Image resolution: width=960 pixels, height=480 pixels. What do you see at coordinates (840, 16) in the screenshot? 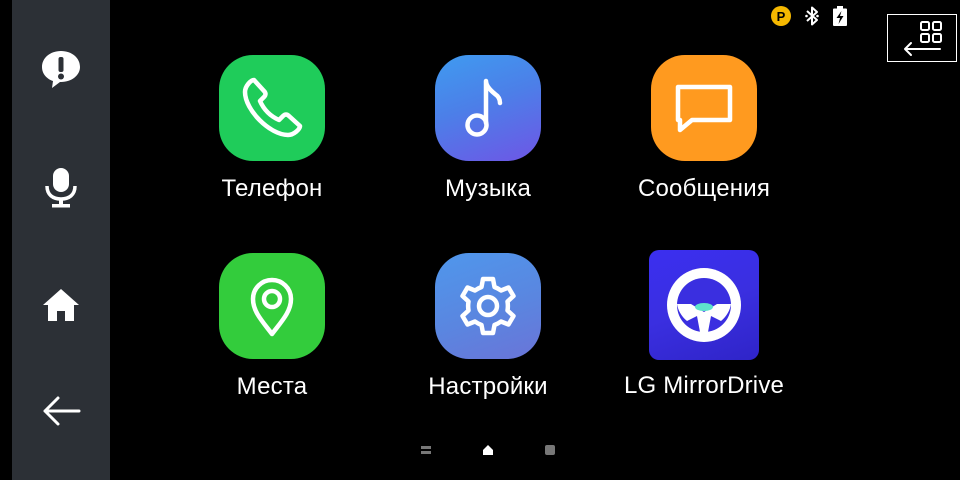
I see `battery-charging-icon` at bounding box center [840, 16].